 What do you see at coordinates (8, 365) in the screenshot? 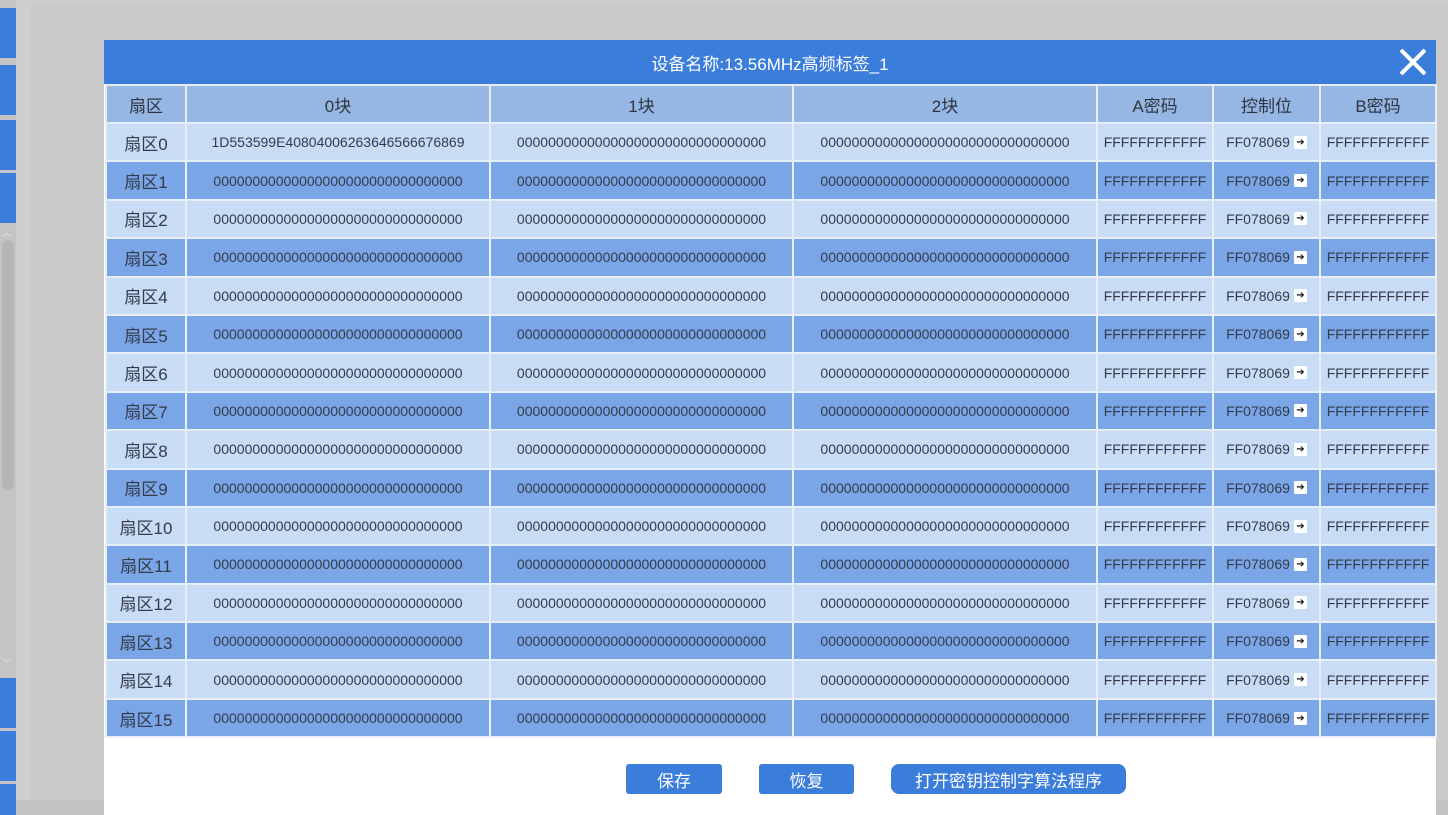
I see `sidebar-scrollbar` at bounding box center [8, 365].